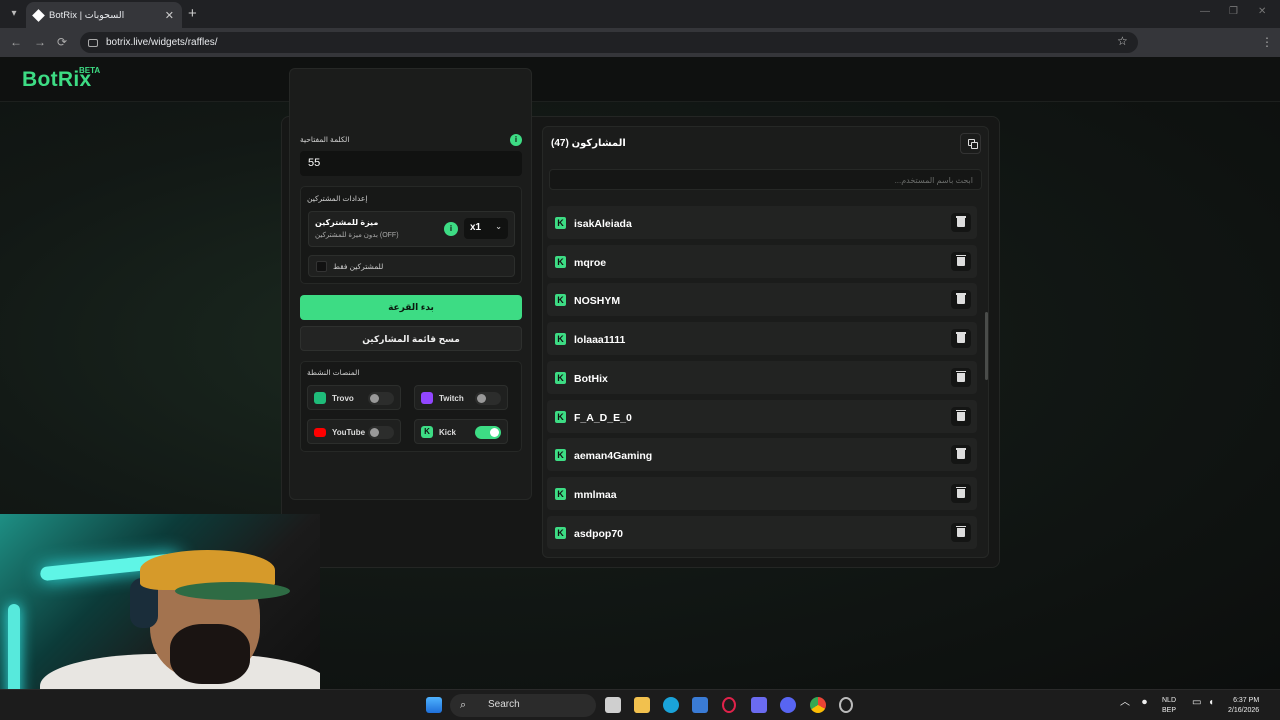  I want to click on new-tab-button: +, so click(192, 13).